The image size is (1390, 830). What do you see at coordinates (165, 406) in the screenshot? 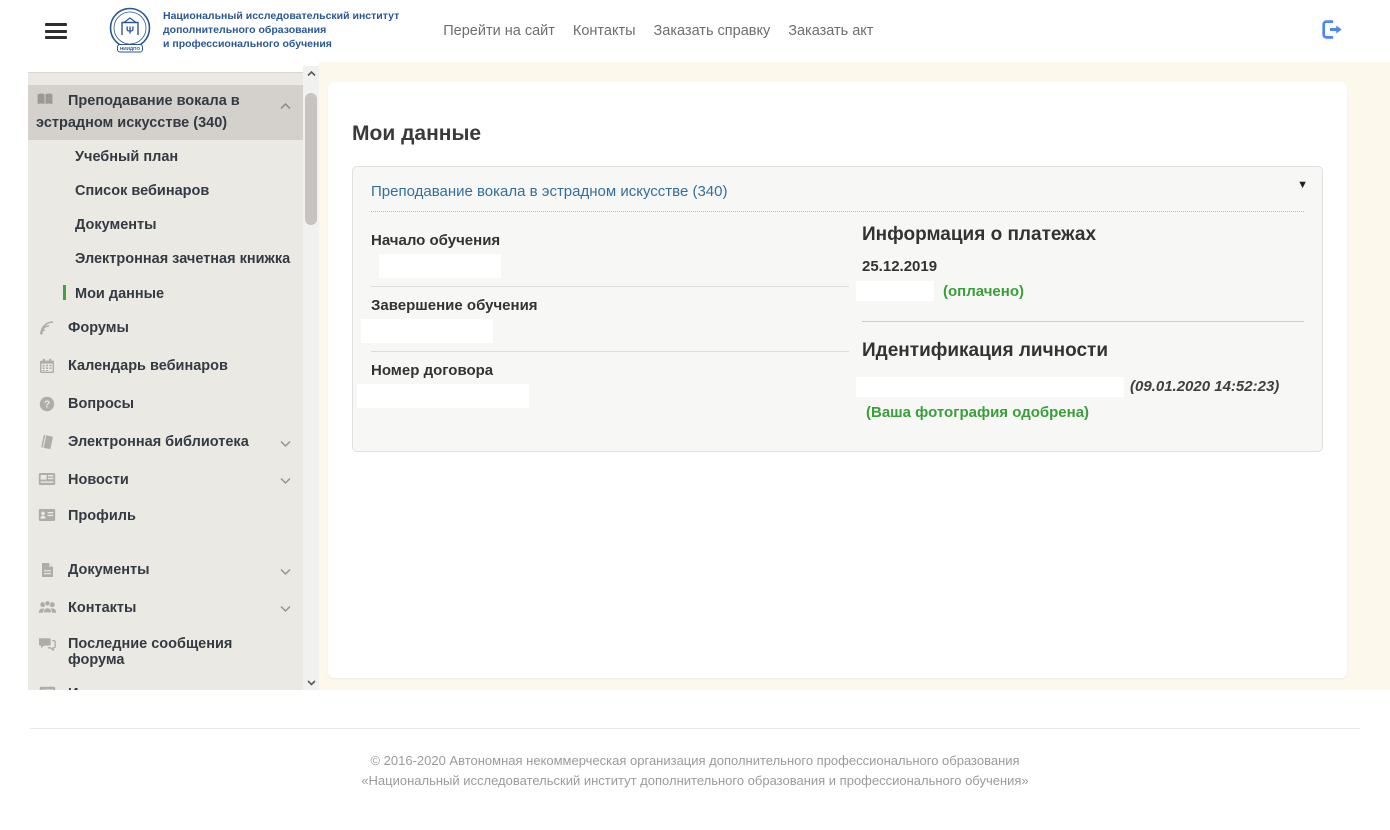
I see `sidebar-item-questions: ? Вопросы` at bounding box center [165, 406].